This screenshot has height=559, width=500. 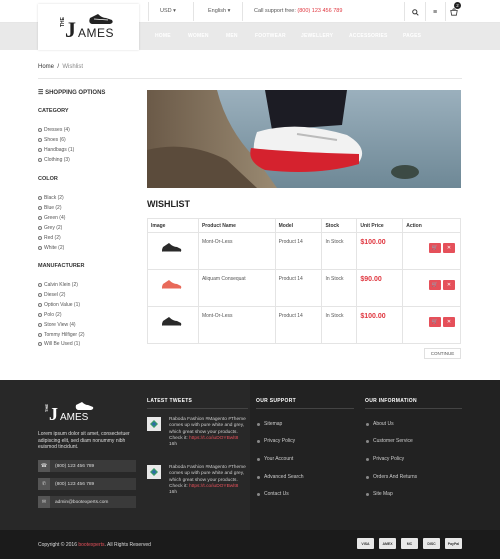 I want to click on latest-tweets-heading: LATEST TWEETS, so click(x=170, y=401).